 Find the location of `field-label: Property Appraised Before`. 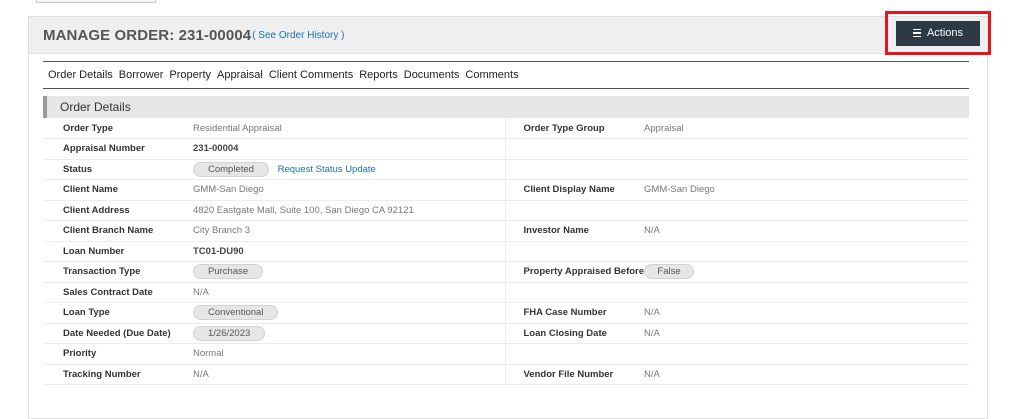

field-label: Property Appraised Before is located at coordinates (575, 272).